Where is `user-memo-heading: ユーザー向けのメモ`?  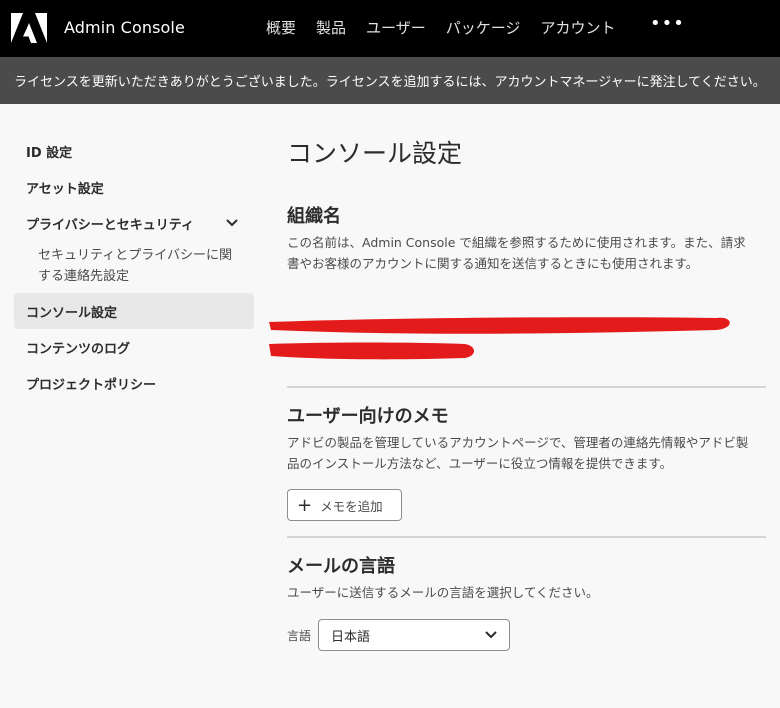
user-memo-heading: ユーザー向けのメモ is located at coordinates (368, 416).